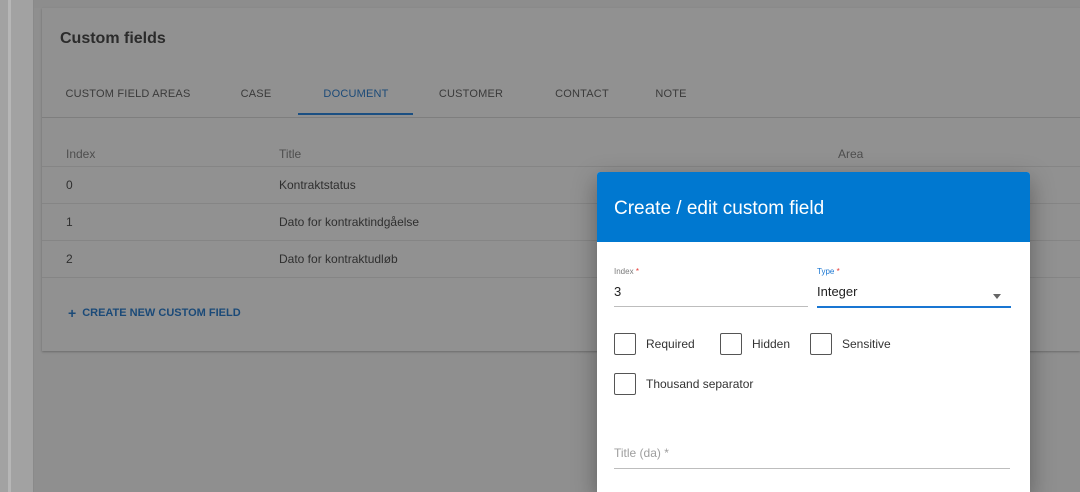  Describe the element at coordinates (9, 246) in the screenshot. I see `rail-line` at that location.